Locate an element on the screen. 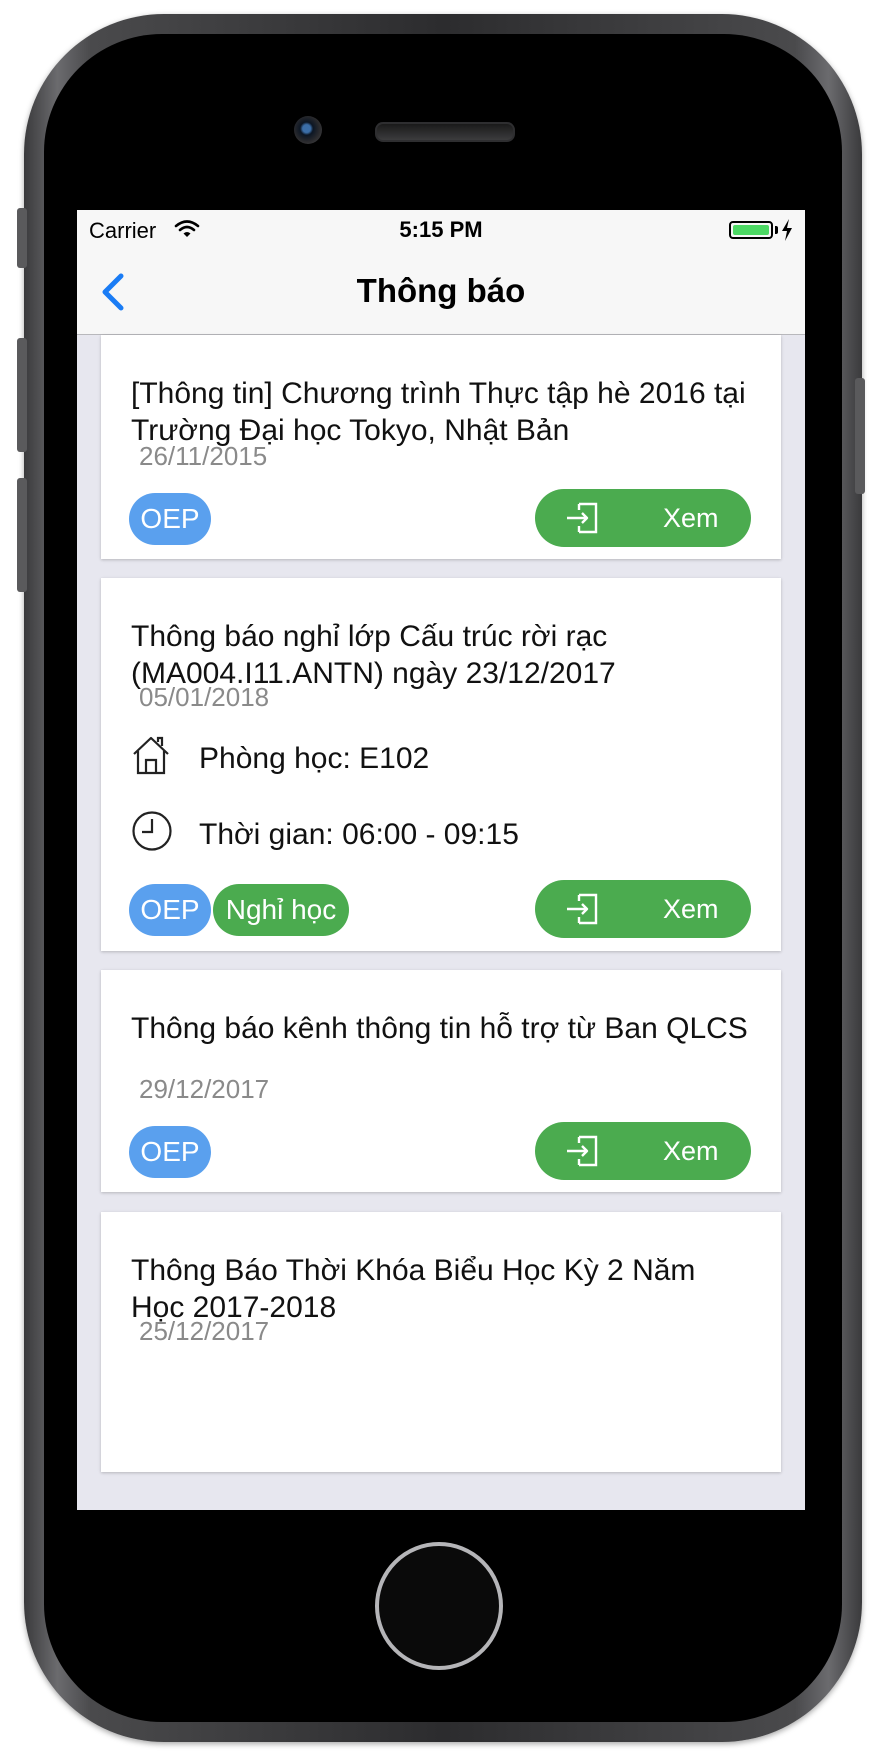 The image size is (876, 1757). notification-date: 05/01/2018 is located at coordinates (204, 697).